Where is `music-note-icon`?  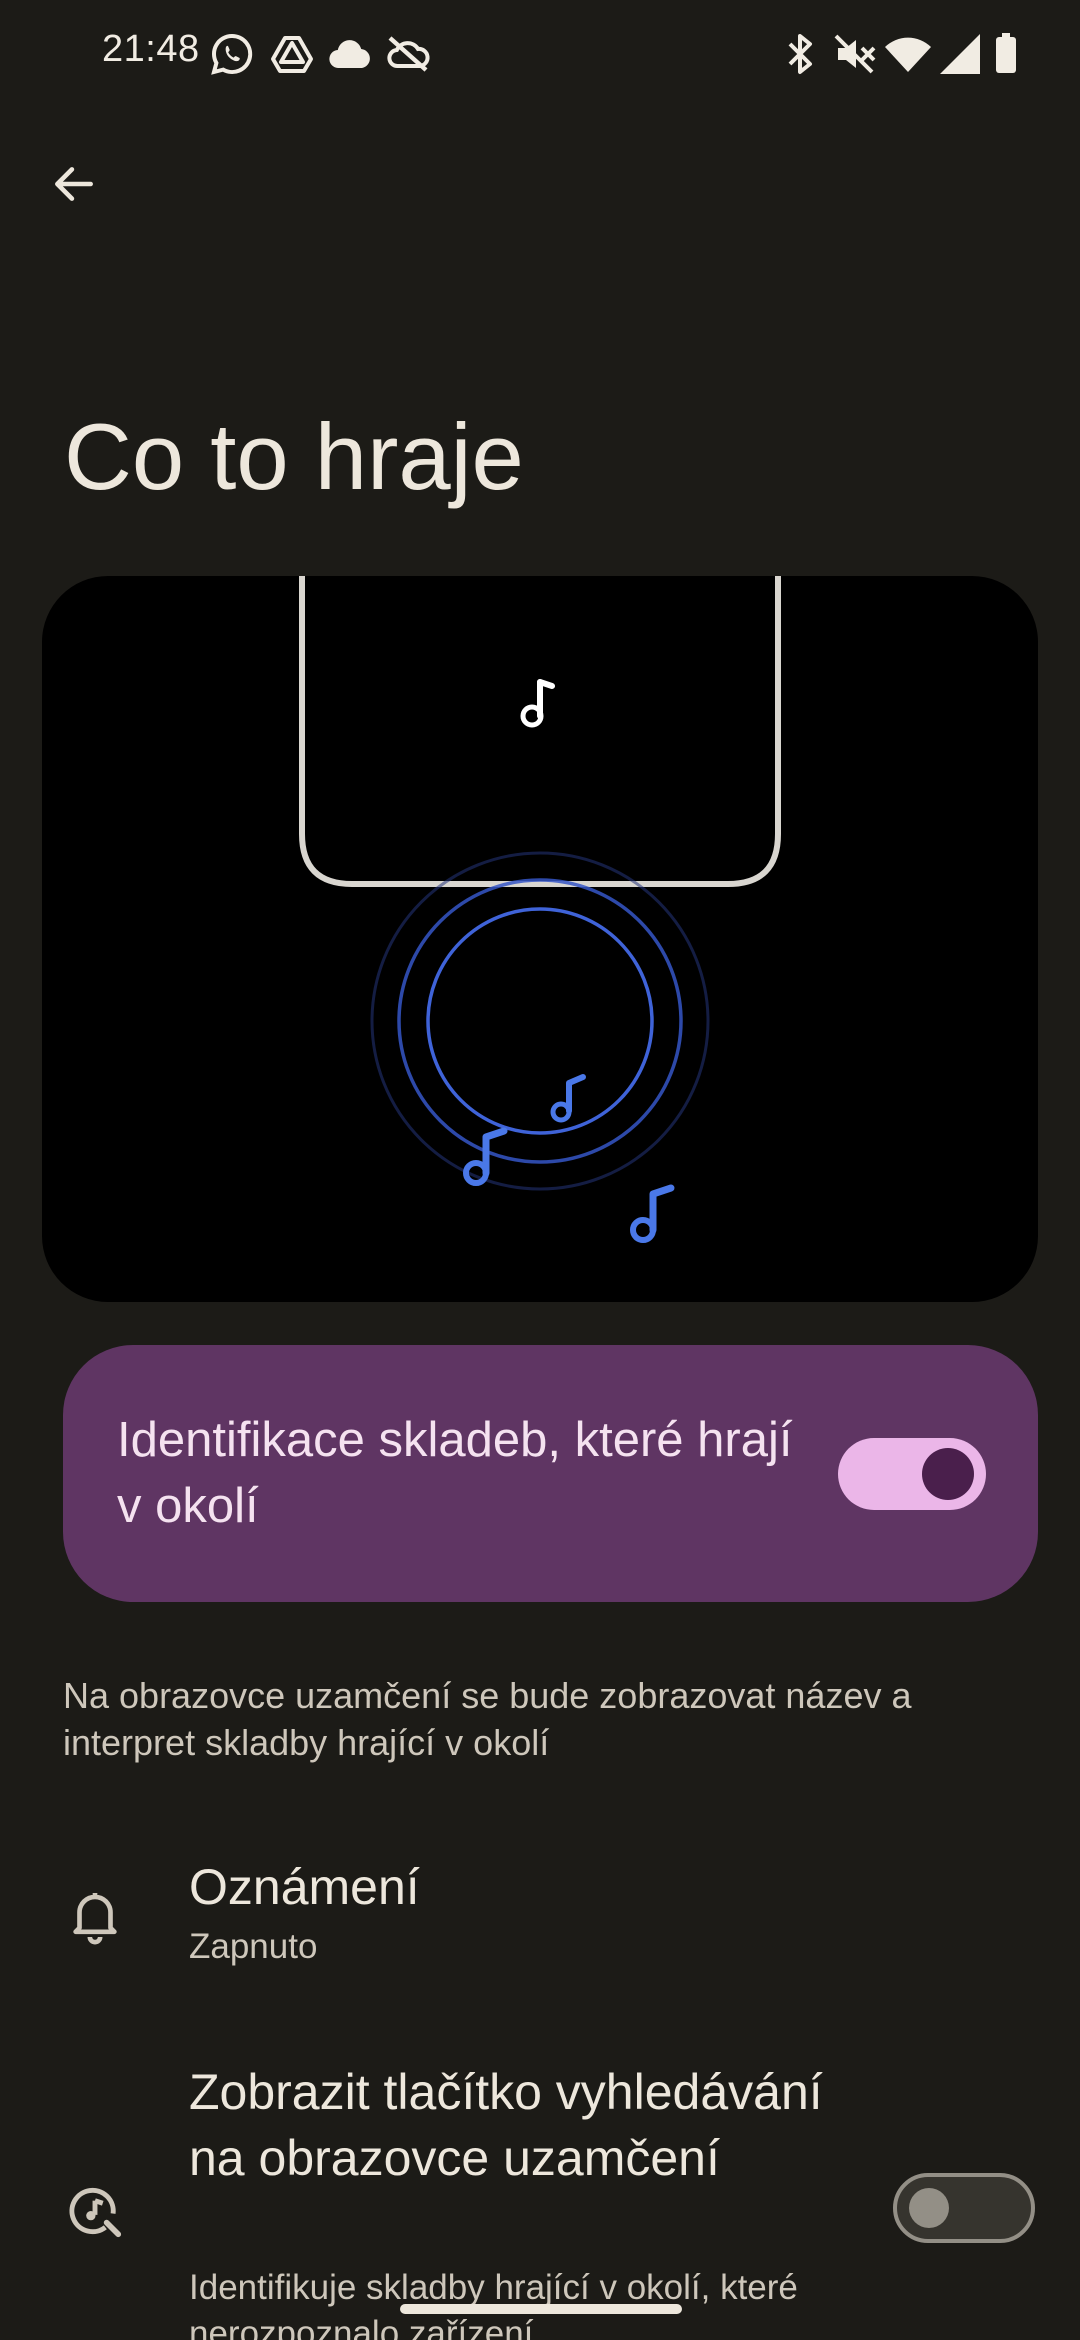 music-note-icon is located at coordinates (537, 703).